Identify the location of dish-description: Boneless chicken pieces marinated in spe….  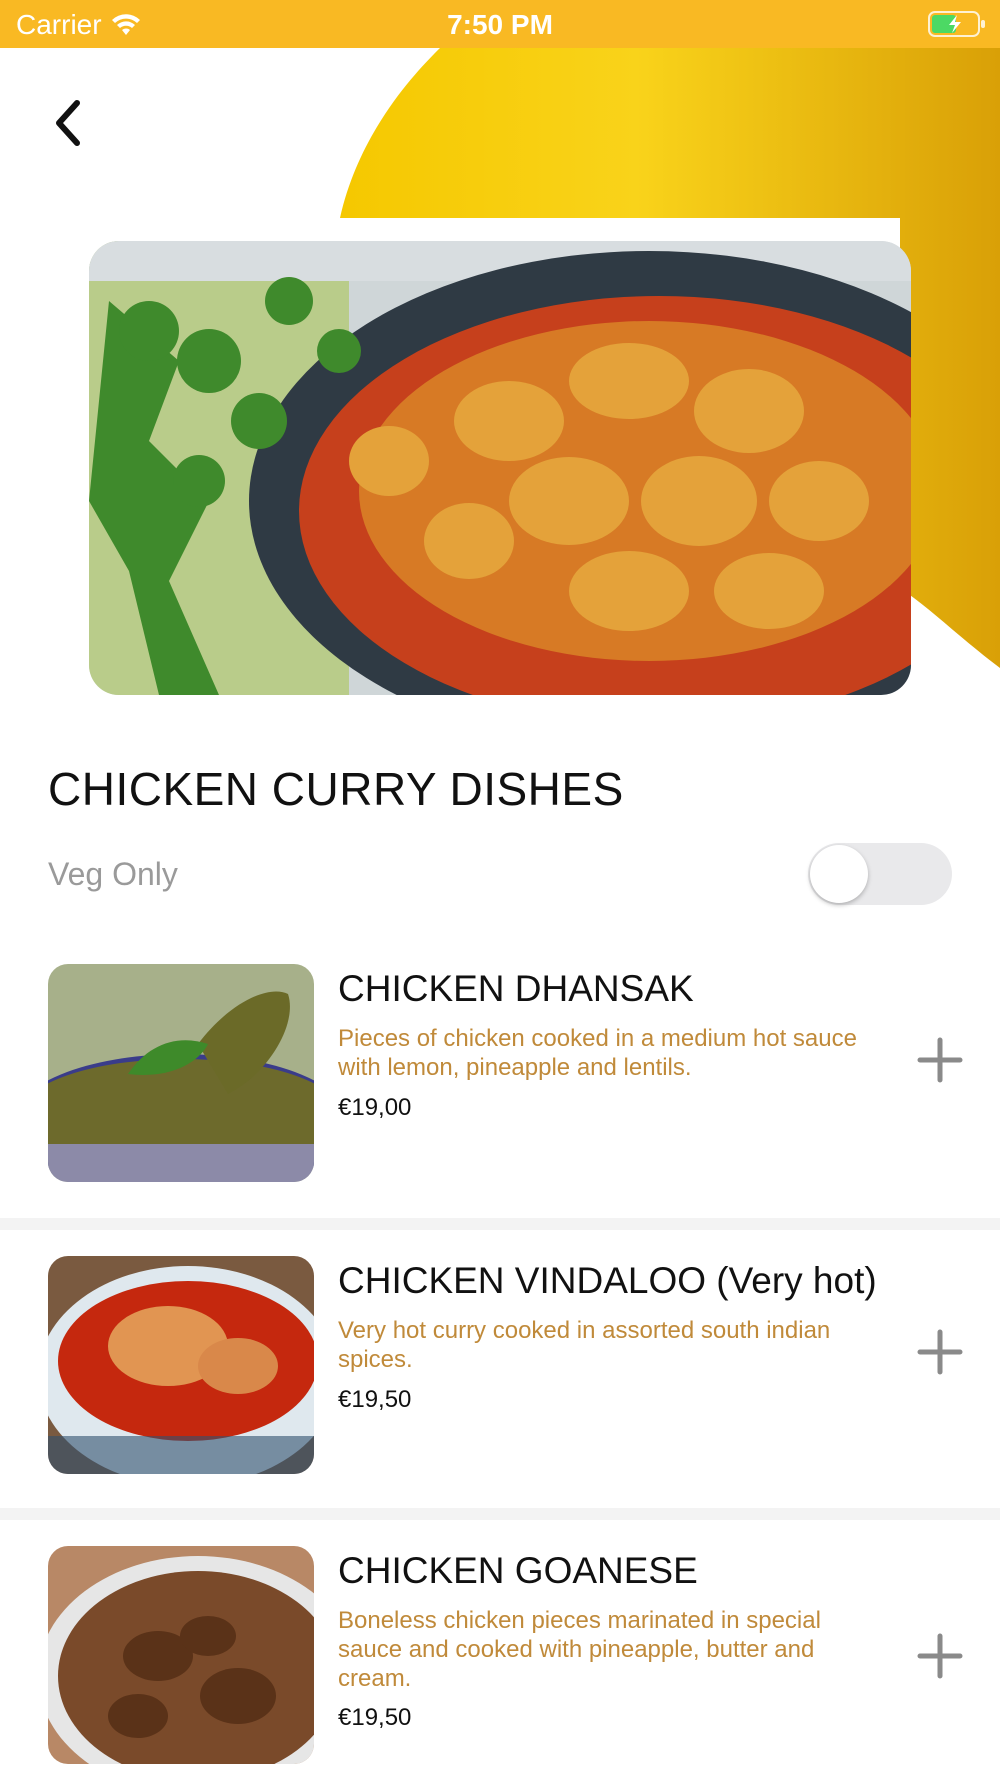
(579, 1649).